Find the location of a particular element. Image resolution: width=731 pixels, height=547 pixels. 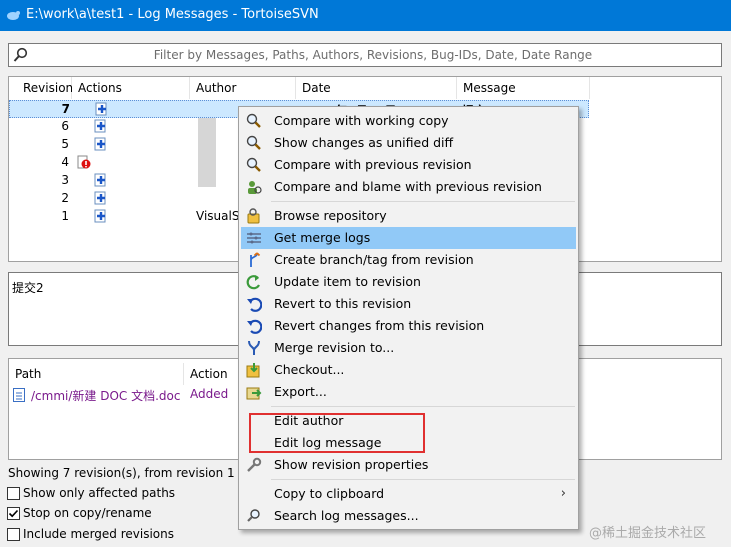

menu-item-update-to-revision: Update item to revision is located at coordinates (408, 282).